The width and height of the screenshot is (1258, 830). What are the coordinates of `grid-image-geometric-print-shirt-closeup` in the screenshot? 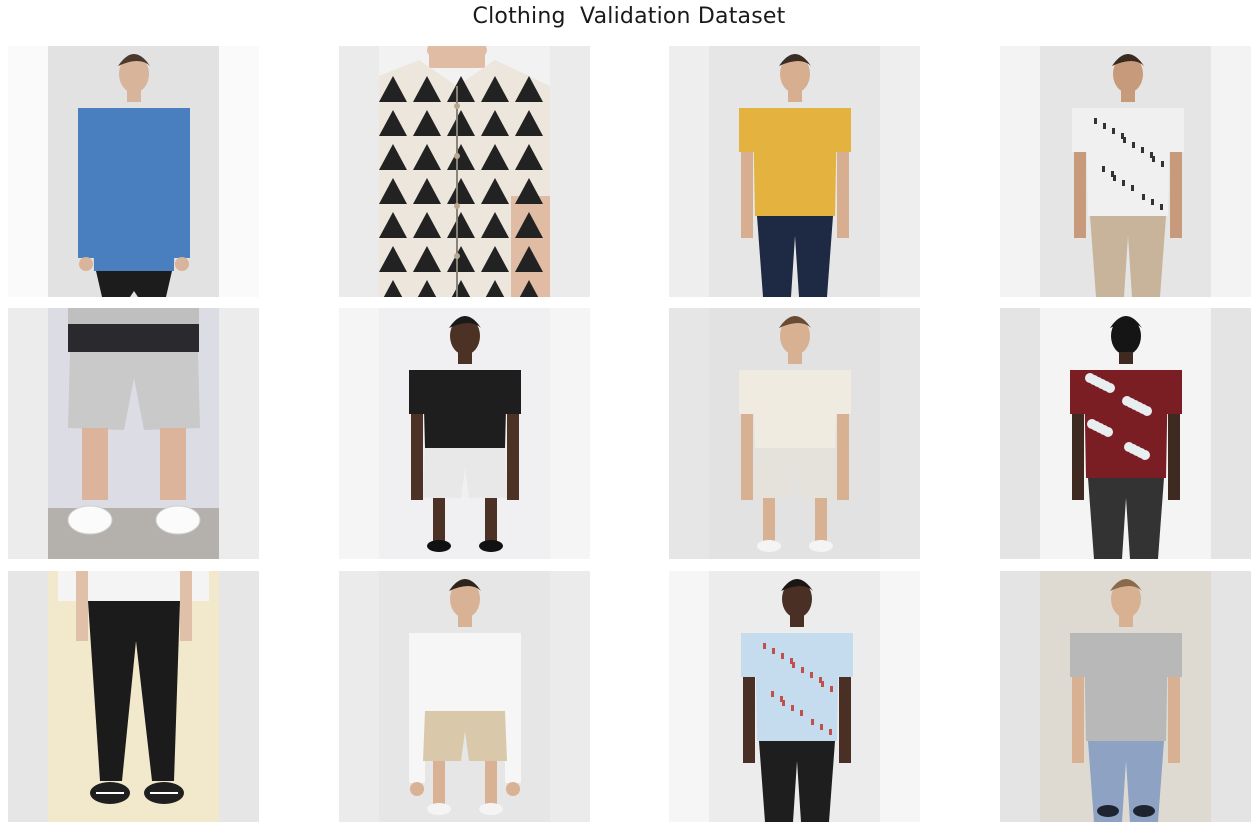 It's located at (464, 171).